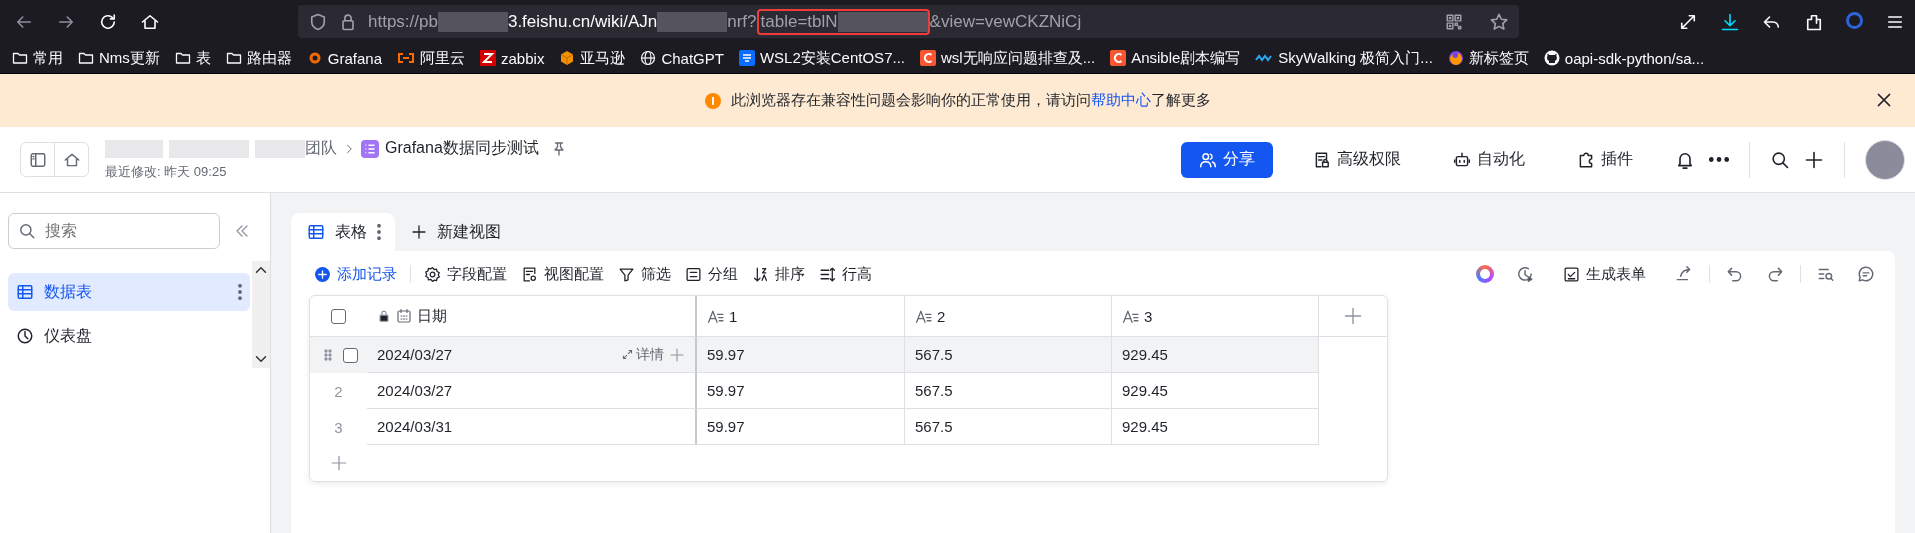 The width and height of the screenshot is (1915, 533). Describe the element at coordinates (627, 354) in the screenshot. I see `expand-icon` at that location.